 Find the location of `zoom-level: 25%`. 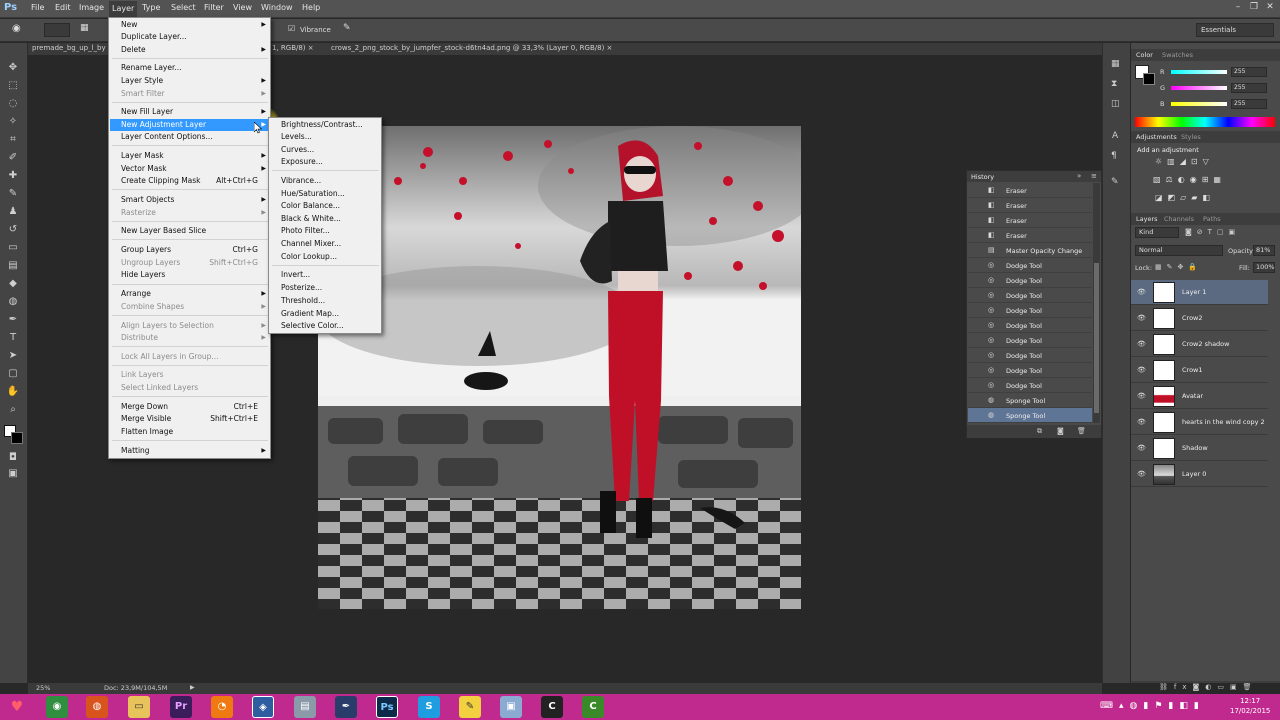

zoom-level: 25% is located at coordinates (43, 688).